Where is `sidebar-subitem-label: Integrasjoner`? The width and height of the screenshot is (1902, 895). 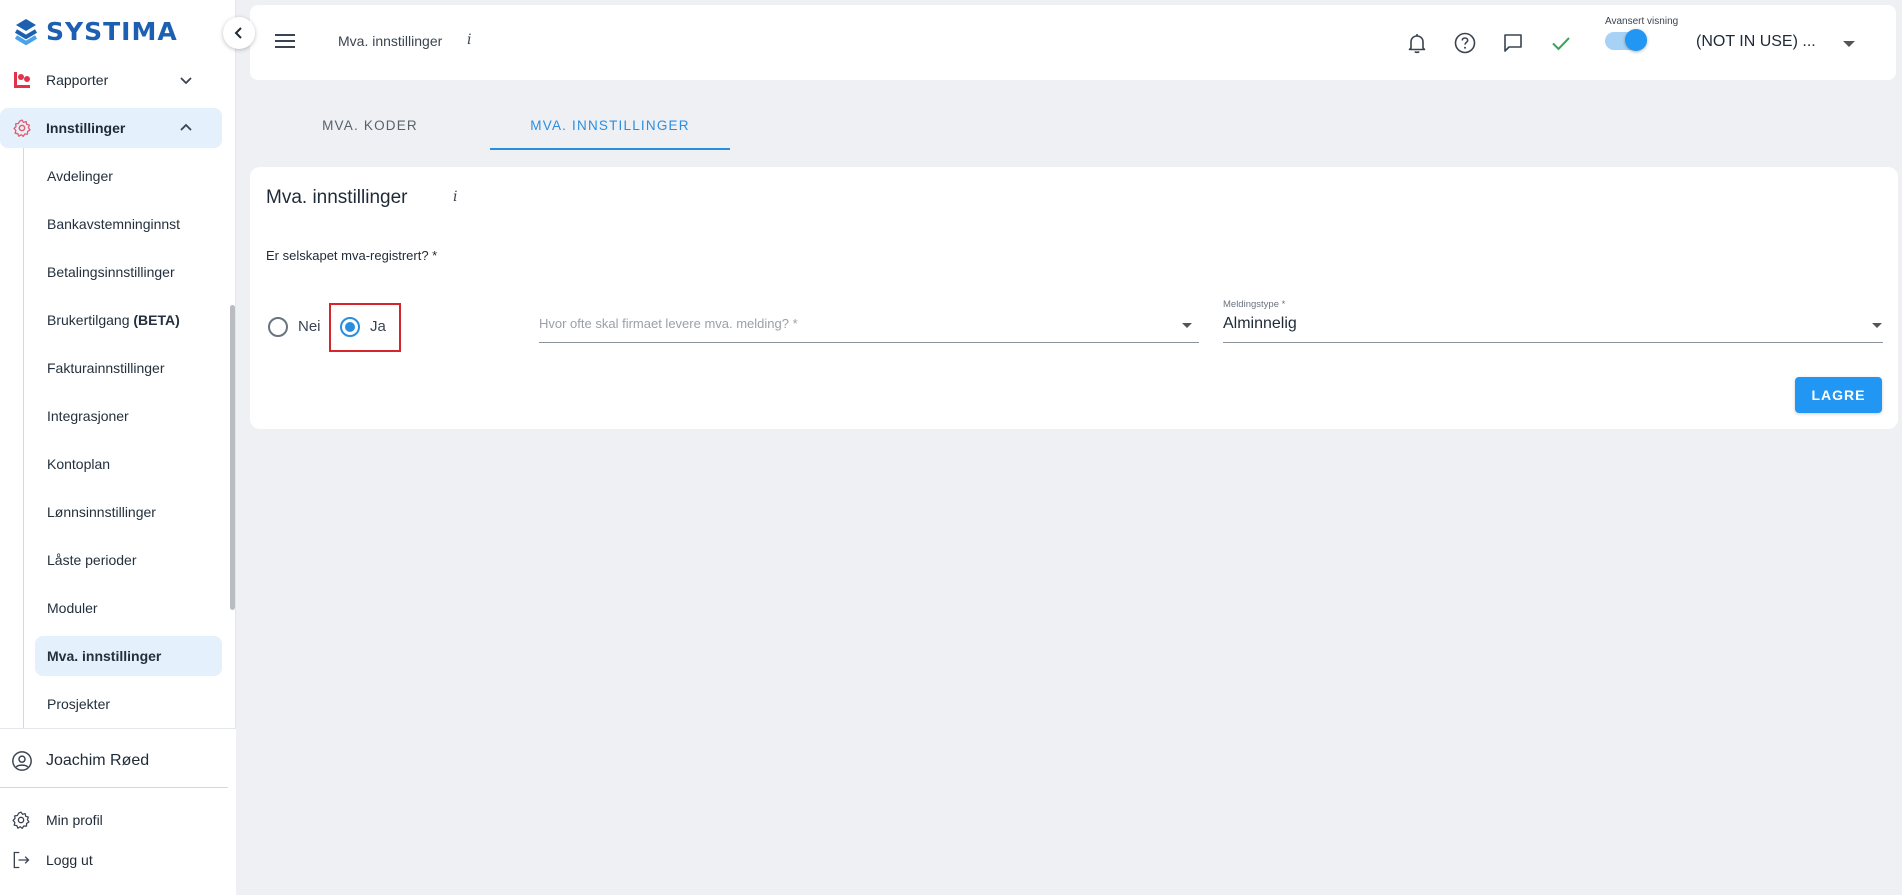
sidebar-subitem-label: Integrasjoner is located at coordinates (88, 416).